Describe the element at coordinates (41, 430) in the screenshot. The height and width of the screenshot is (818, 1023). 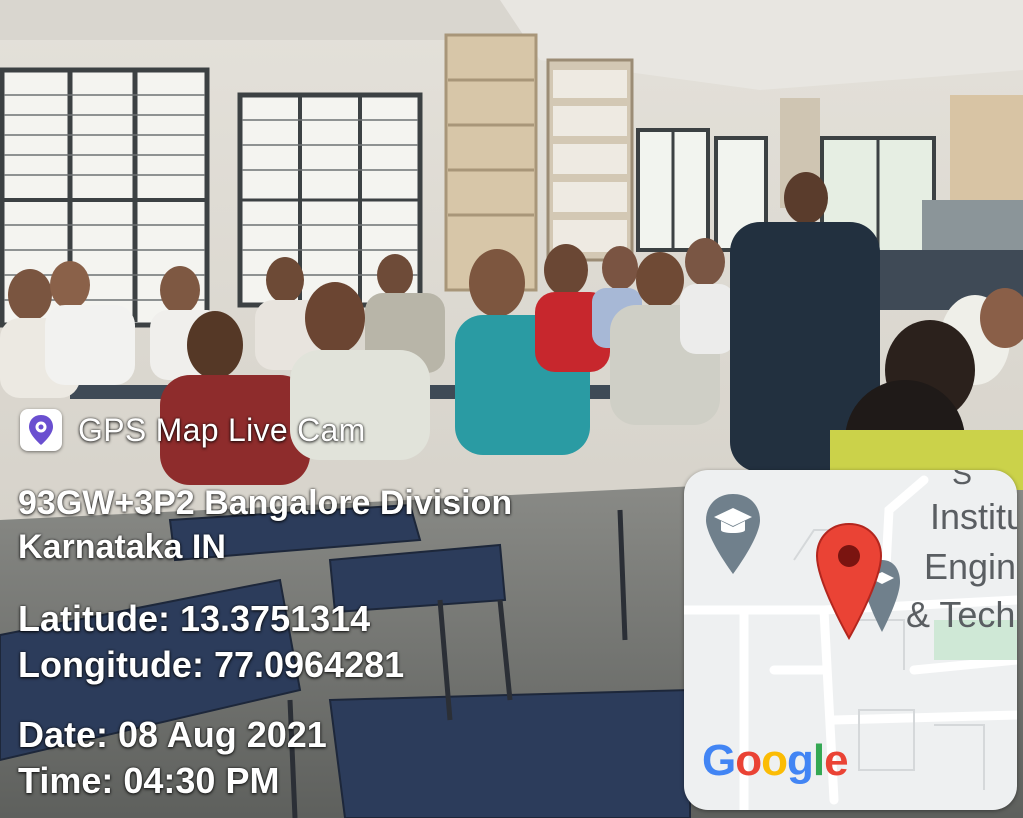
I see `location-pin-icon` at that location.